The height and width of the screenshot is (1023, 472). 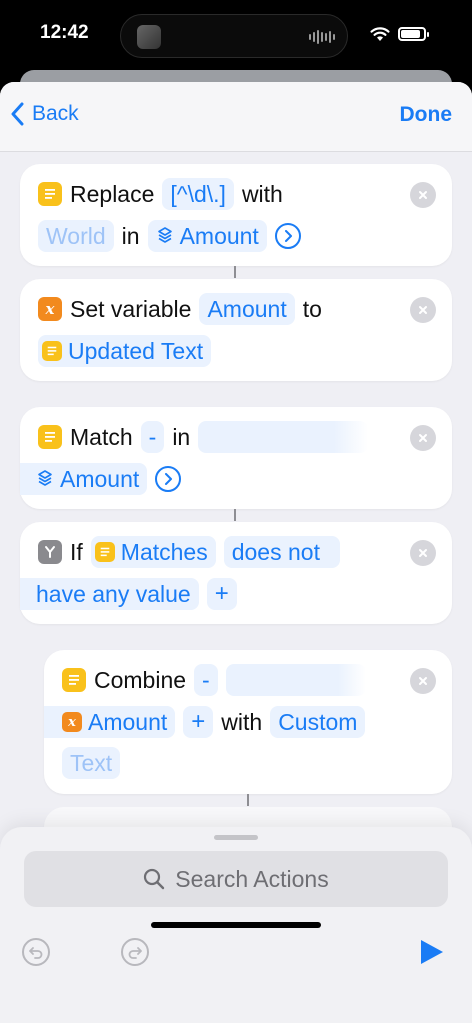 What do you see at coordinates (322, 37) in the screenshot?
I see `audio-waveform-icon` at bounding box center [322, 37].